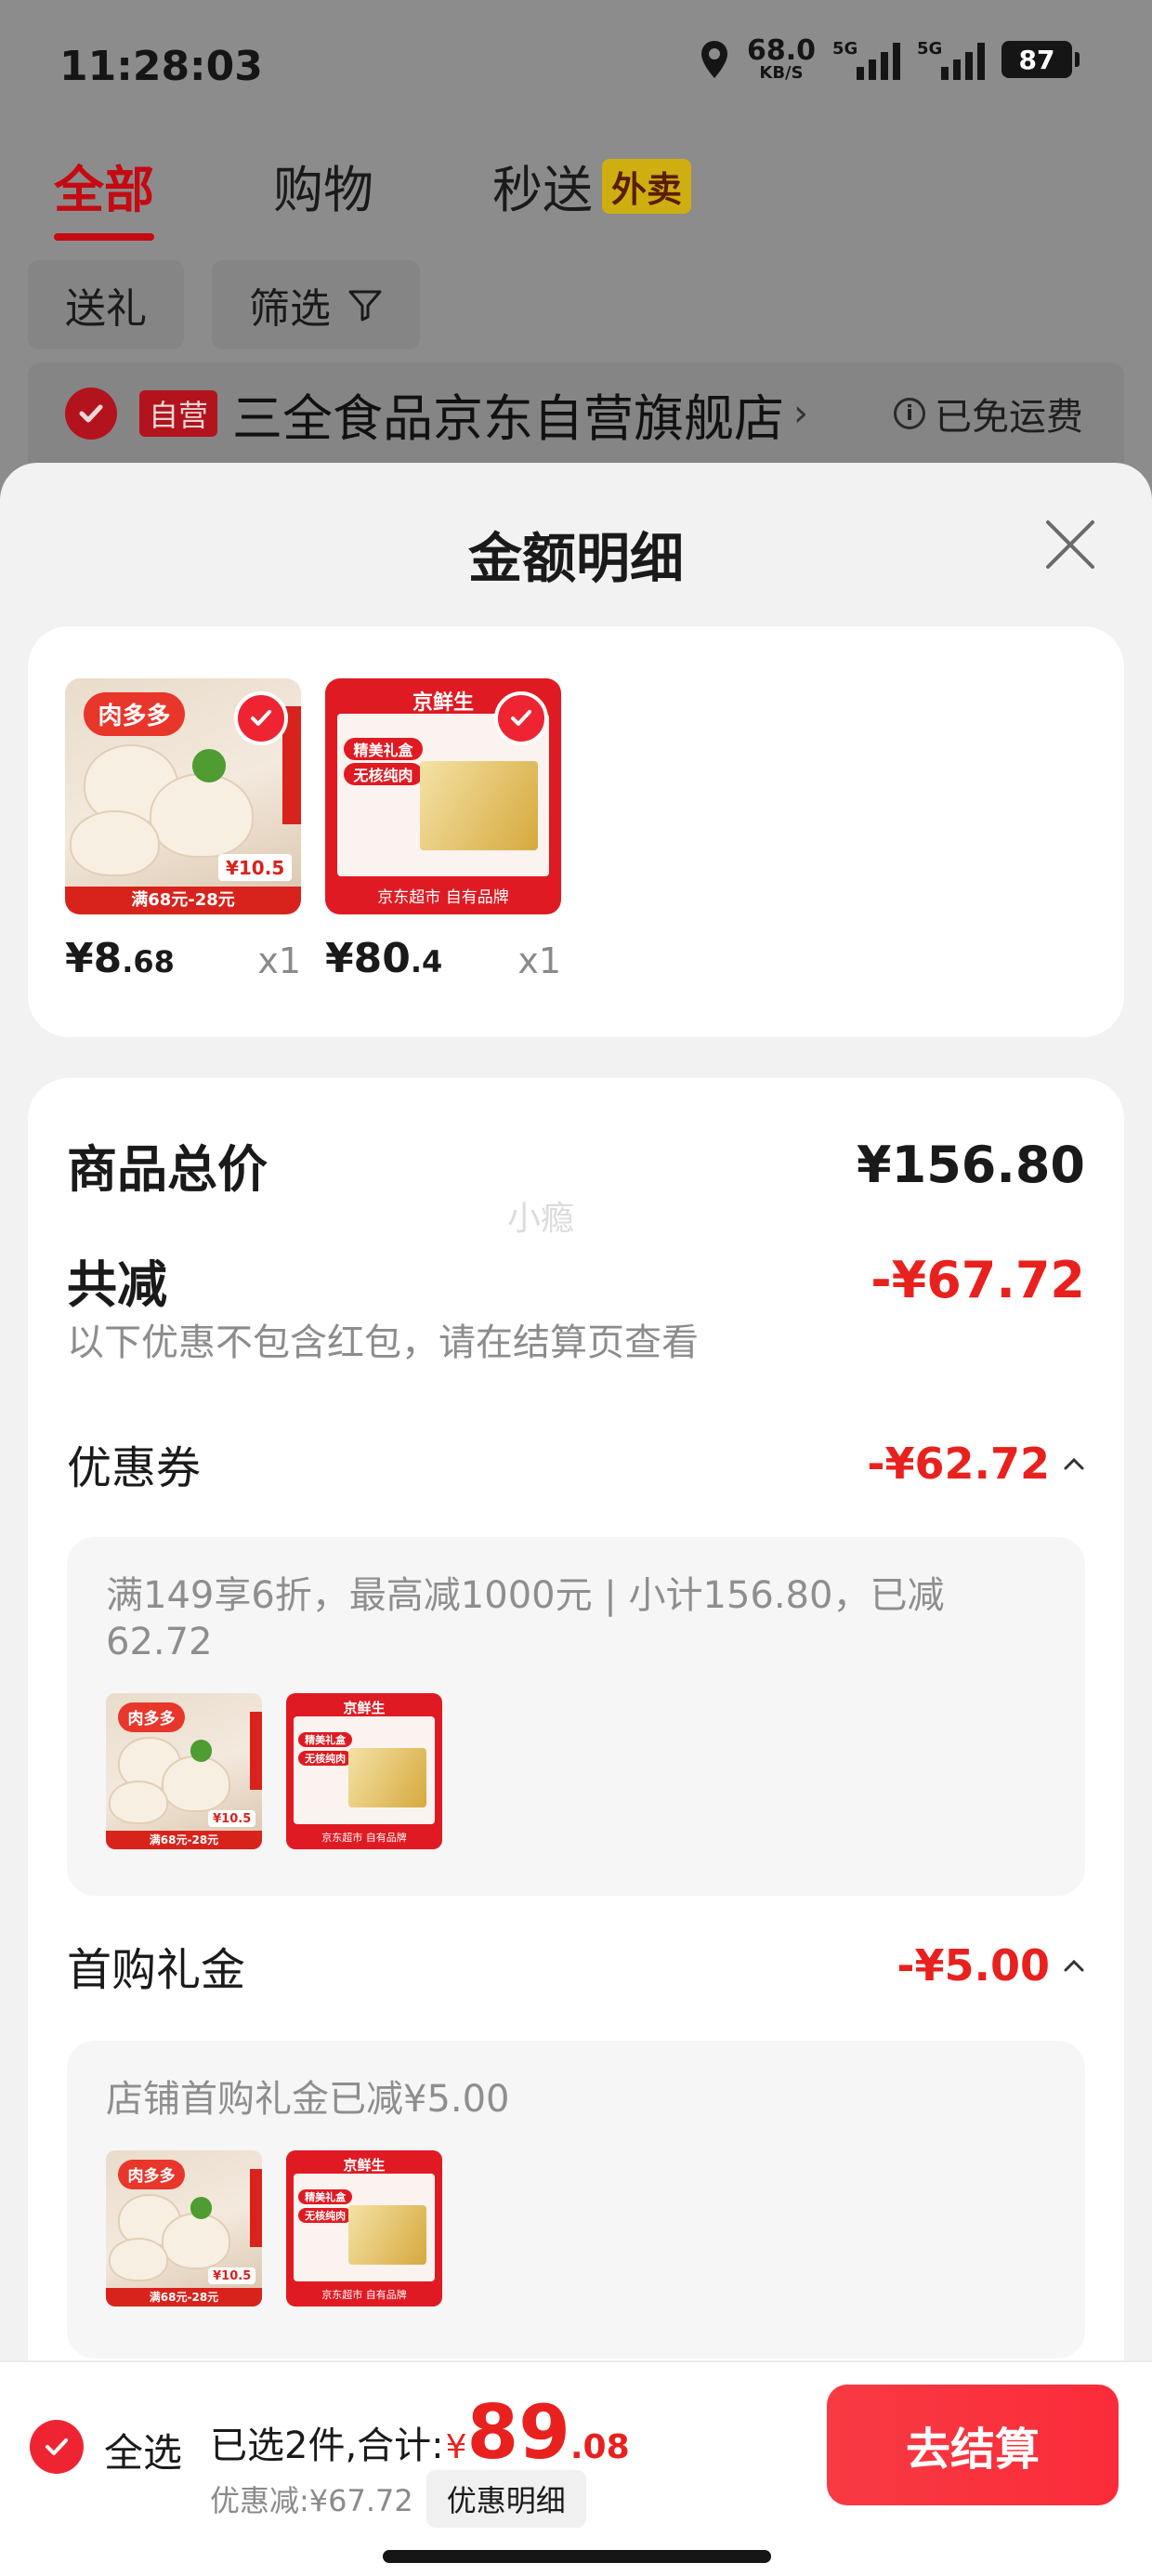  Describe the element at coordinates (1070, 544) in the screenshot. I see `close-icon` at that location.